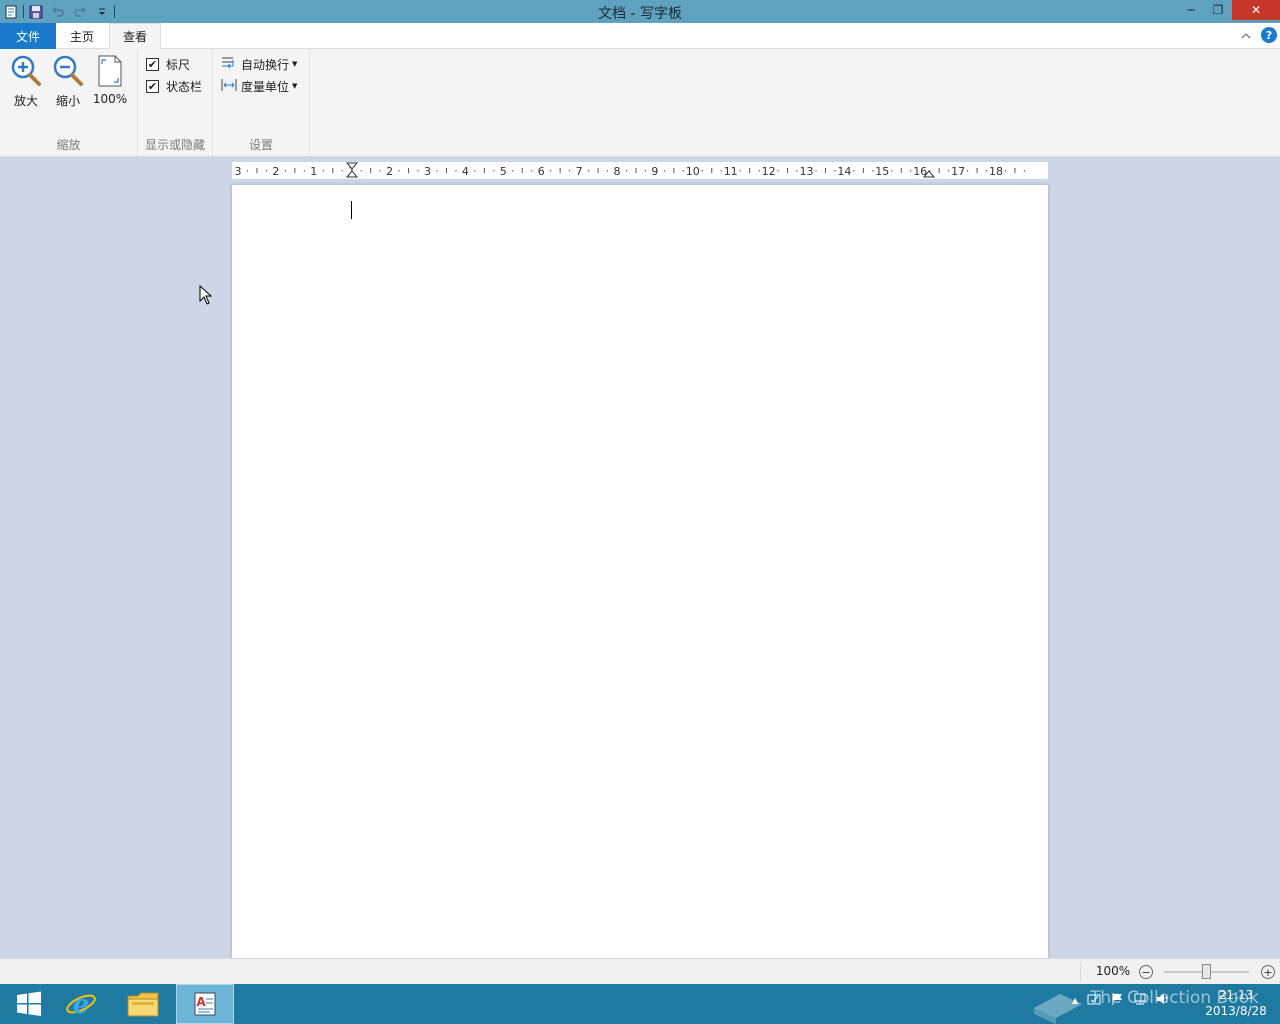 This screenshot has height=1024, width=1280. Describe the element at coordinates (143, 1004) in the screenshot. I see `taskbar-file-explorer` at that location.